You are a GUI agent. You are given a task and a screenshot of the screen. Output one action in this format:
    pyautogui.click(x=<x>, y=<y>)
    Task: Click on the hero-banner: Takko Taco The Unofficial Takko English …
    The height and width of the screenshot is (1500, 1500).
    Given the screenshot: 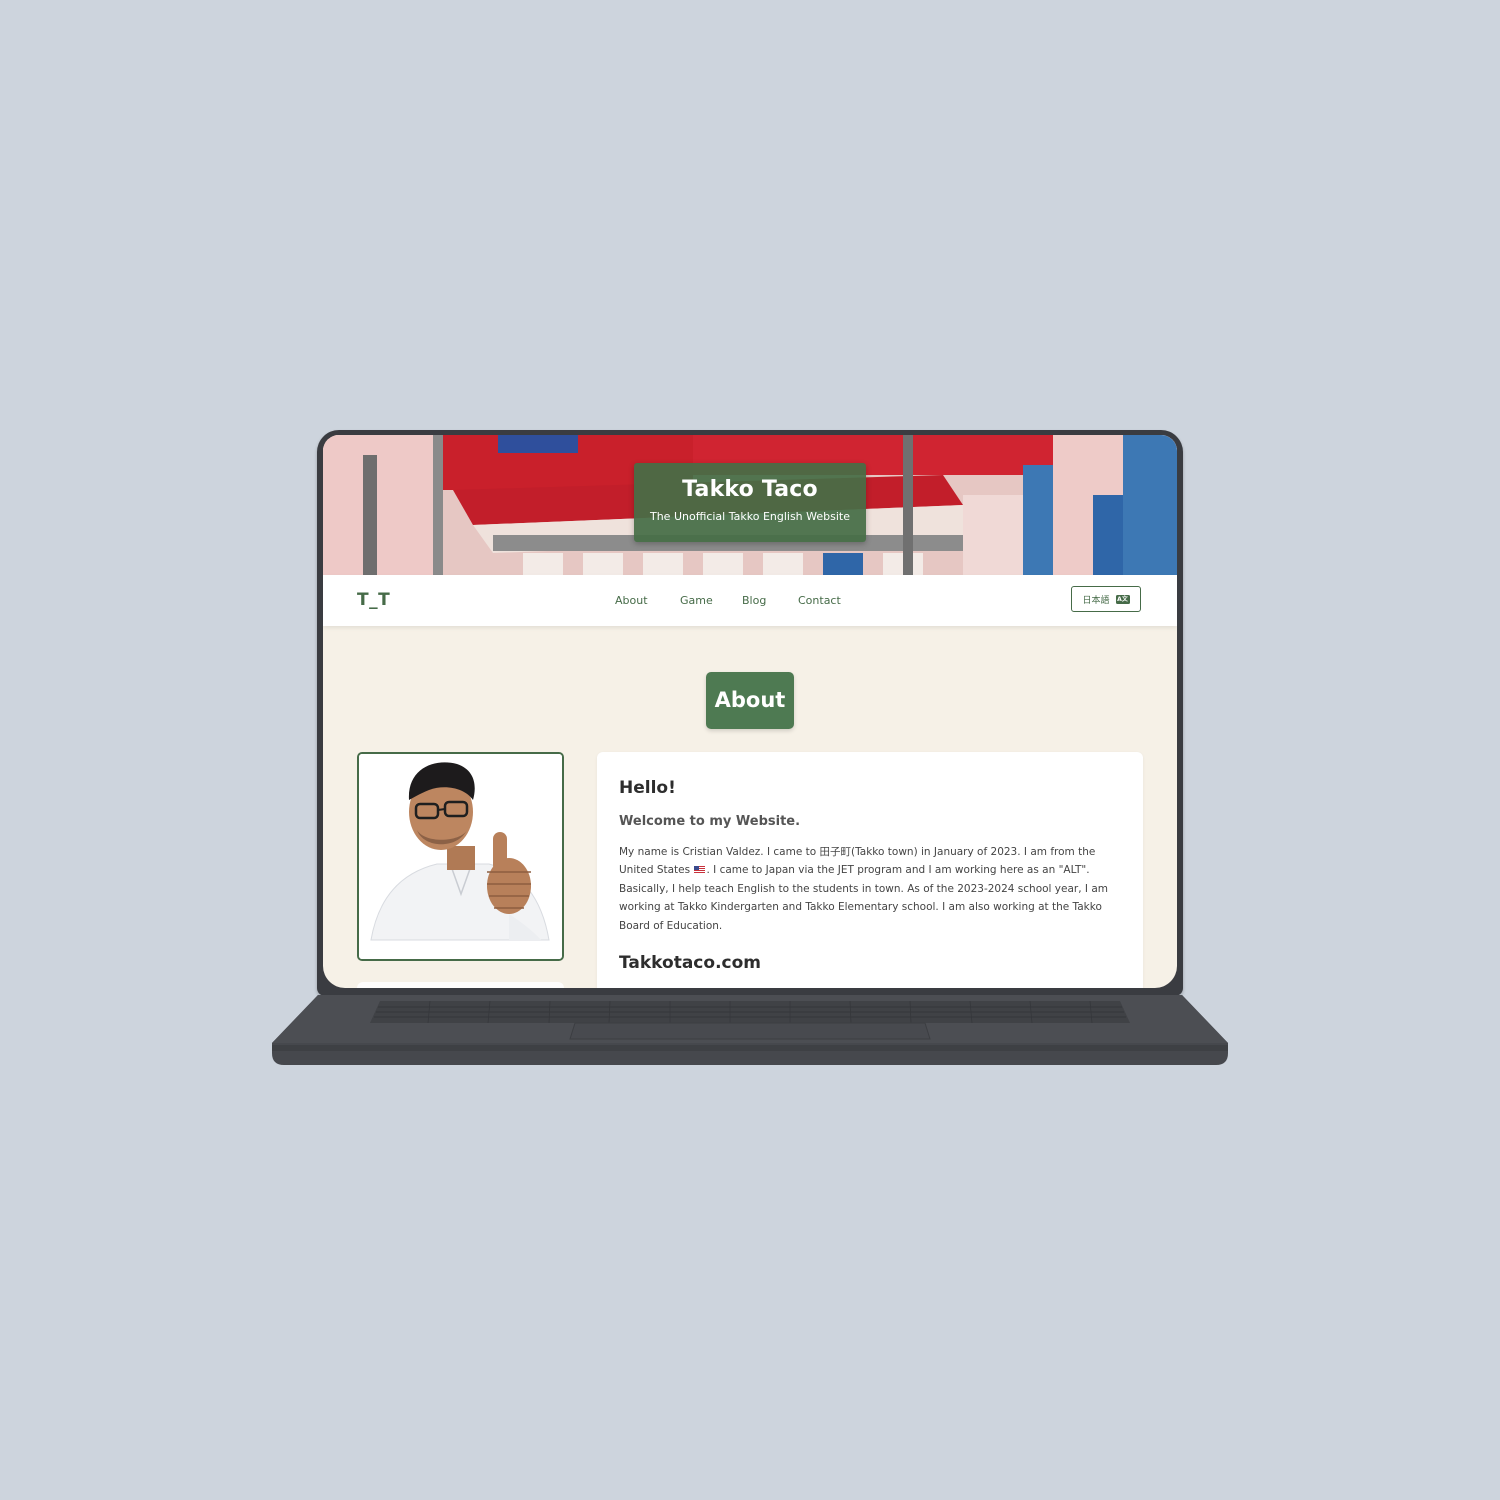 What is the action you would take?
    pyautogui.click(x=750, y=505)
    